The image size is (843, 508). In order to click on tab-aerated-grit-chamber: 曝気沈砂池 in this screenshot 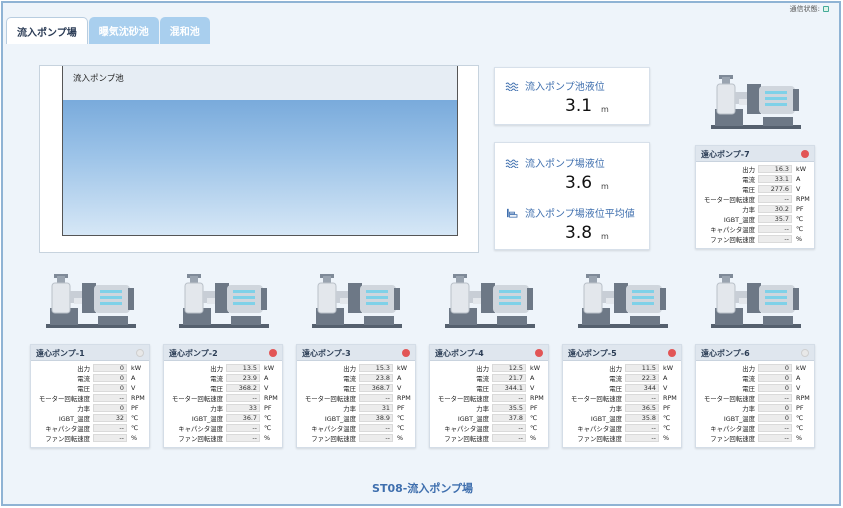, I will do `click(123, 30)`.